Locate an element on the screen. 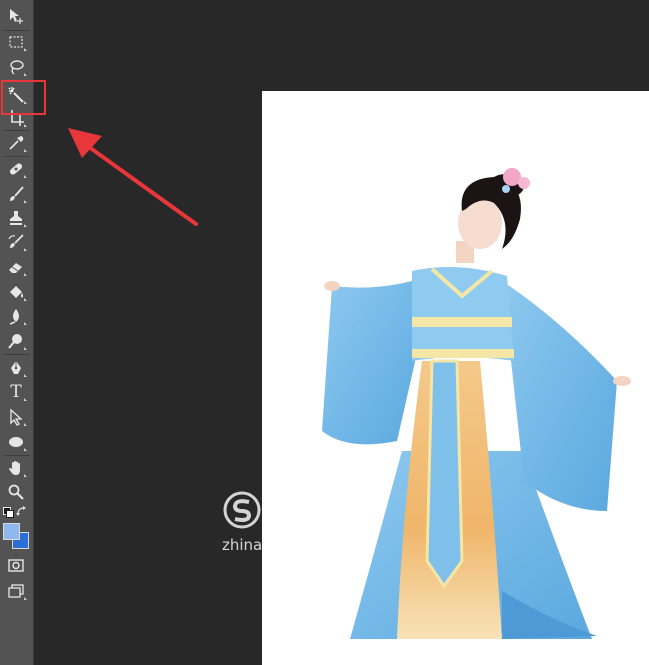 This screenshot has height=665, width=649. dodge-tool-icon is located at coordinates (15, 341).